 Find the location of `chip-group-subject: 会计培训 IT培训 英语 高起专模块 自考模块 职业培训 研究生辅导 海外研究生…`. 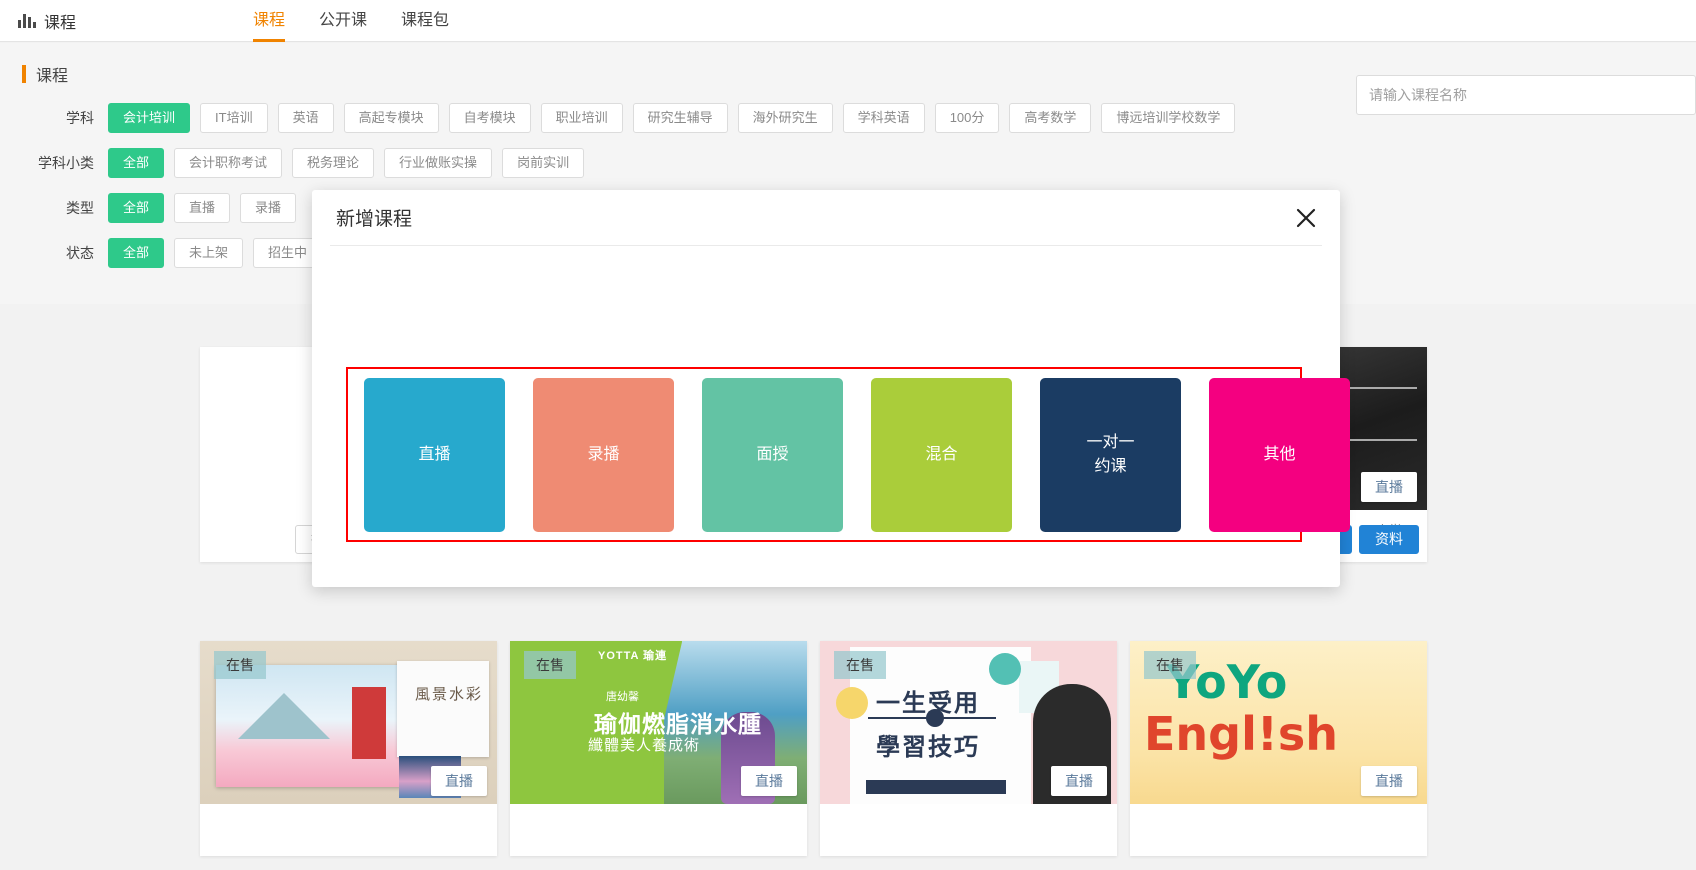

chip-group-subject: 会计培训 IT培训 英语 高起专模块 自考模块 职业培训 研究生辅导 海外研究生… is located at coordinates (672, 118).